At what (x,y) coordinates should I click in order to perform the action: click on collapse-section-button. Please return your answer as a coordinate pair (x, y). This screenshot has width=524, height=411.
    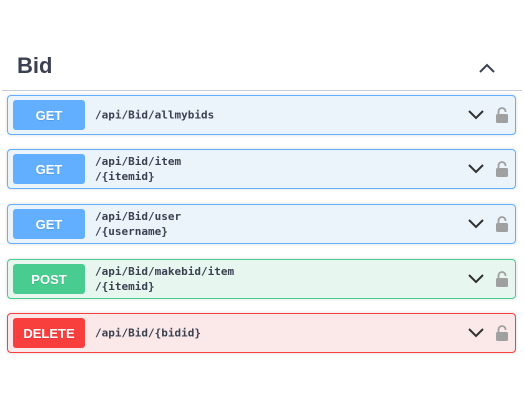
    Looking at the image, I should click on (487, 68).